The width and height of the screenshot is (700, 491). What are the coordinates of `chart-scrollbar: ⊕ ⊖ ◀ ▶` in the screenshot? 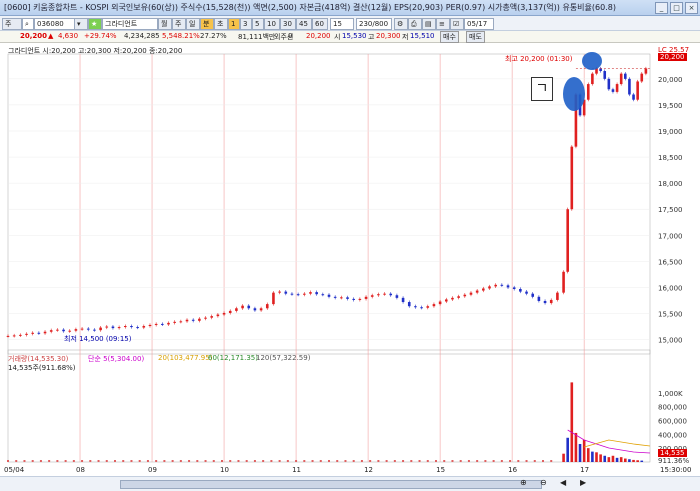 It's located at (350, 483).